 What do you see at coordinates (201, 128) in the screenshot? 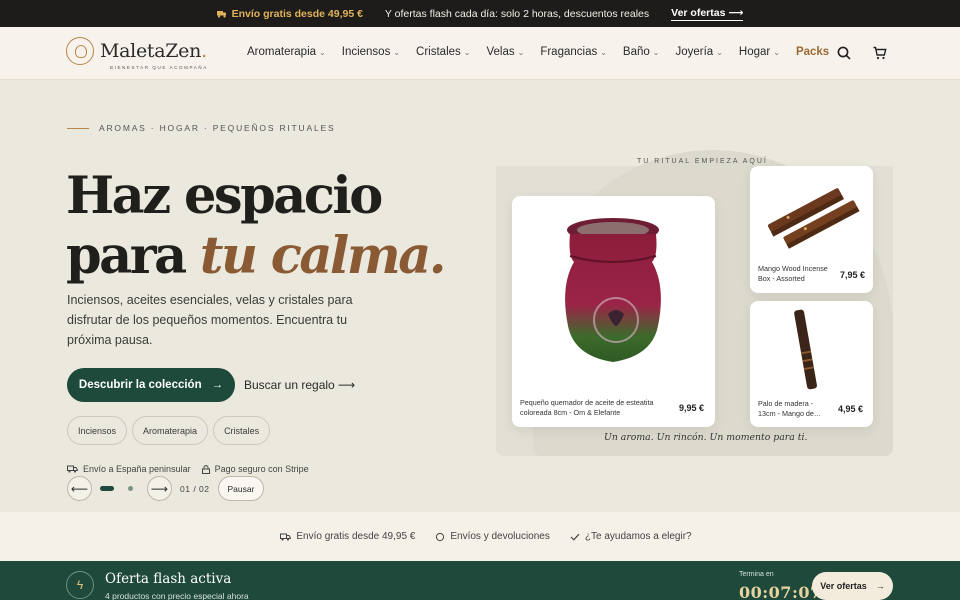
I see `hero-eyebrow: AROMAS · HOGAR · PEQUEÑOS RITUALES` at bounding box center [201, 128].